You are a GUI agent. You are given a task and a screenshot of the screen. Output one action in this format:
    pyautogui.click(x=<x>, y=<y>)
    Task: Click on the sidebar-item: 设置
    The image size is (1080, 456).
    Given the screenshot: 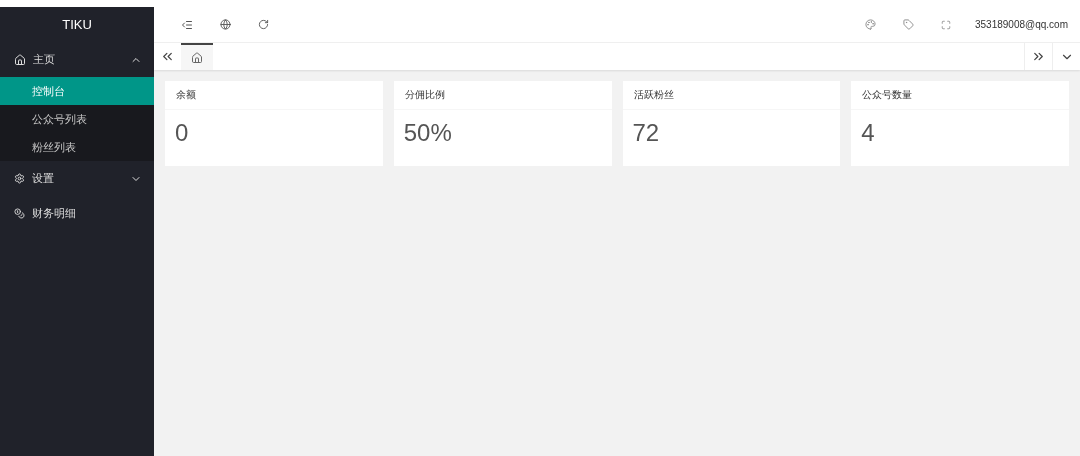 What is the action you would take?
    pyautogui.click(x=77, y=178)
    